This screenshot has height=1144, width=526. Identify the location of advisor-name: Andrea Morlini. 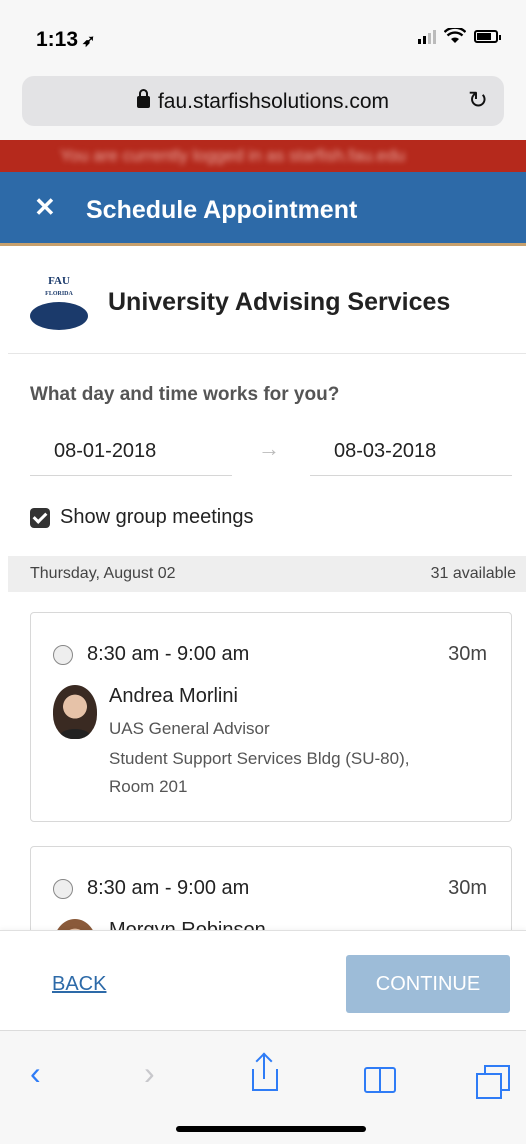
(173, 696).